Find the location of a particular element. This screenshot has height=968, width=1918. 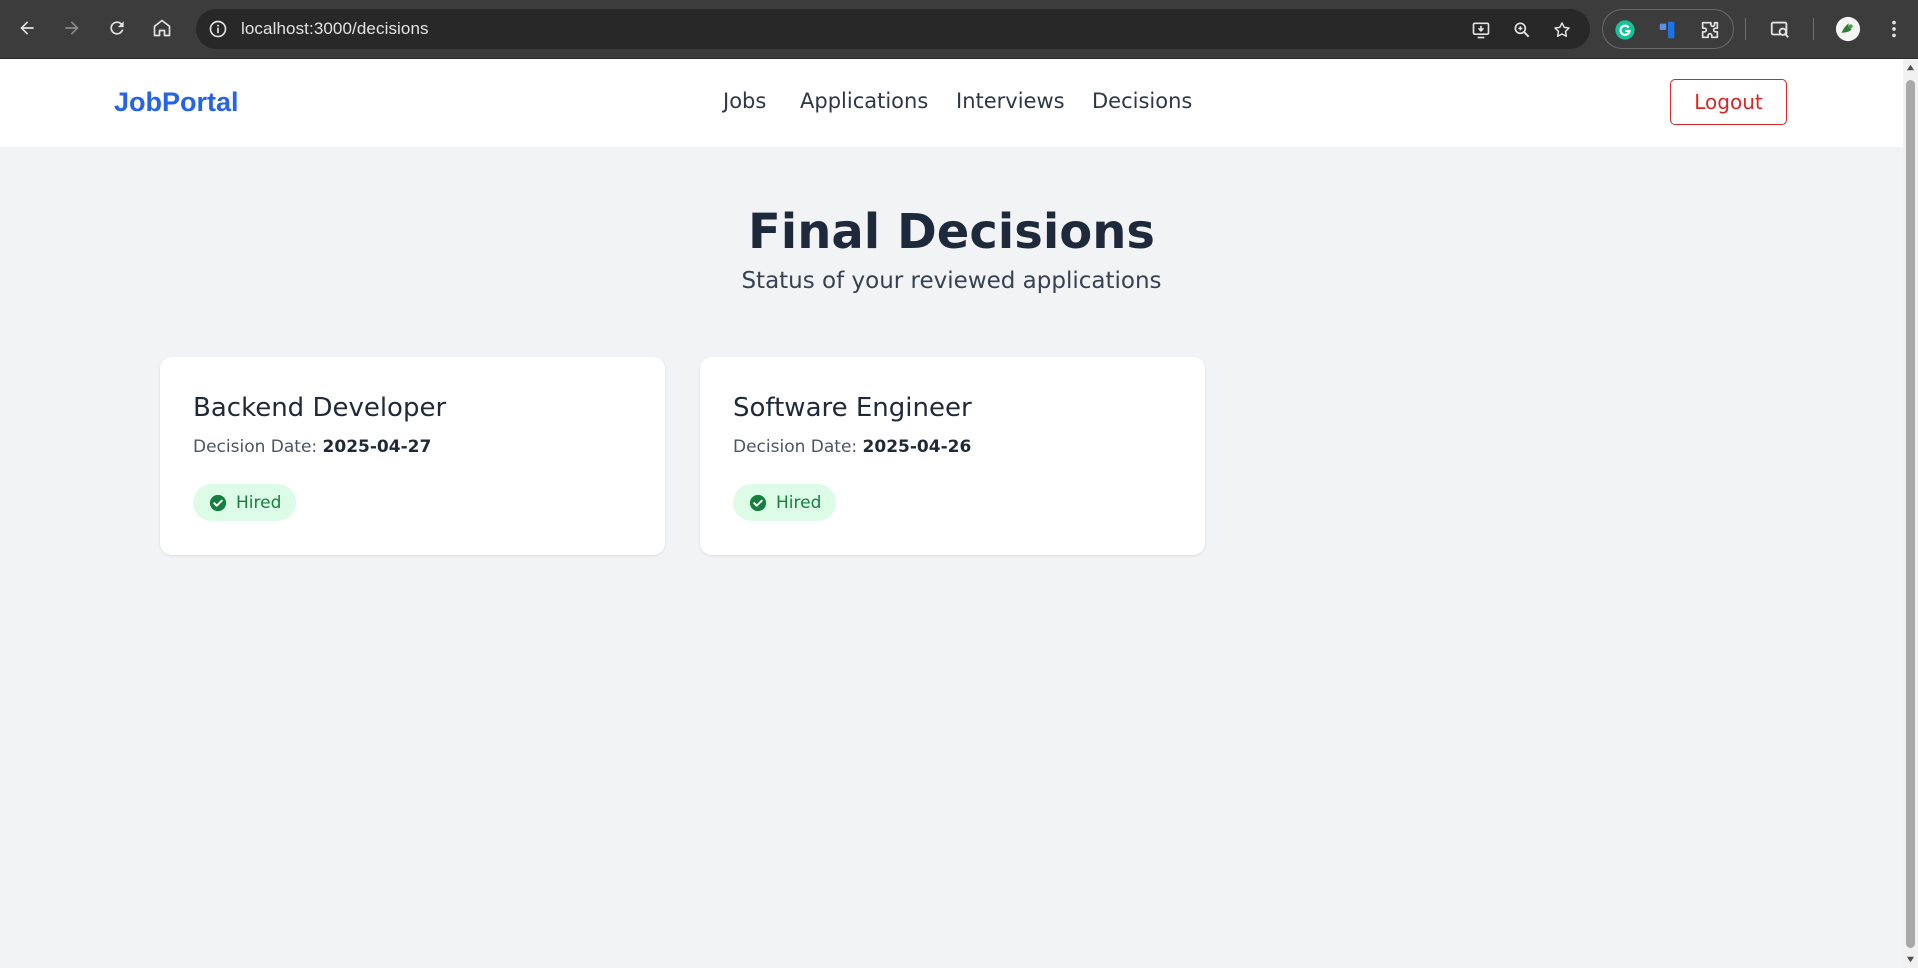

job-title: Software Engineer is located at coordinates (852, 408).